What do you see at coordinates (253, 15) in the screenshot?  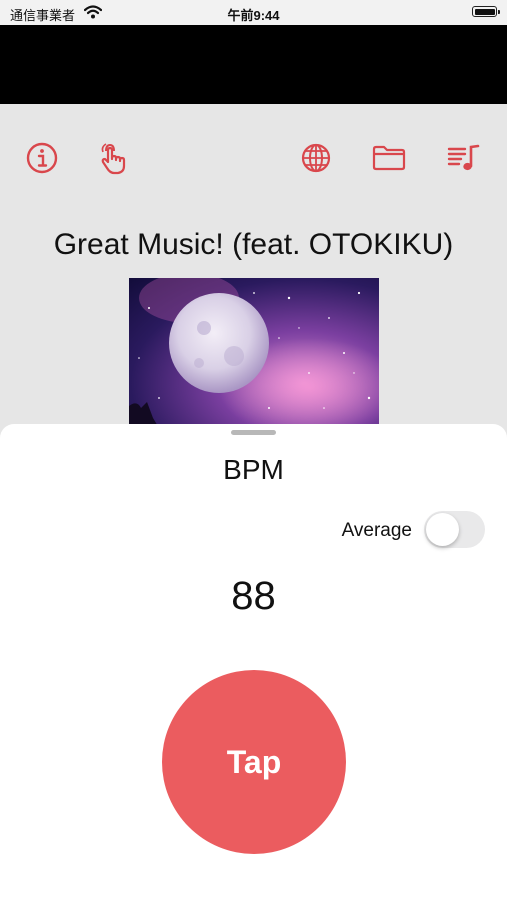 I see `status-time: 午前9:44` at bounding box center [253, 15].